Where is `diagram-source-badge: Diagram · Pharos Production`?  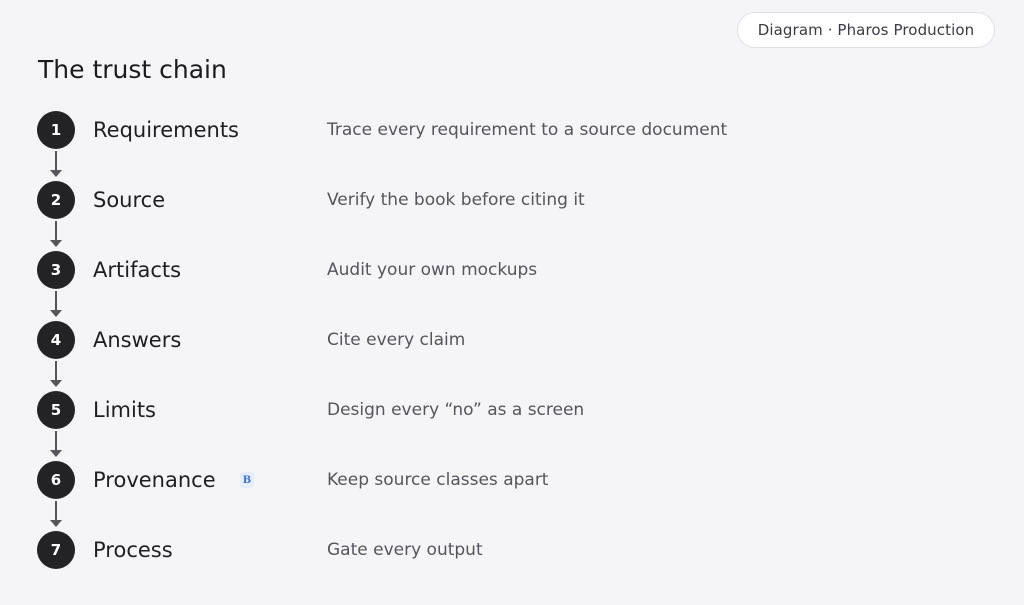 diagram-source-badge: Diagram · Pharos Production is located at coordinates (866, 30).